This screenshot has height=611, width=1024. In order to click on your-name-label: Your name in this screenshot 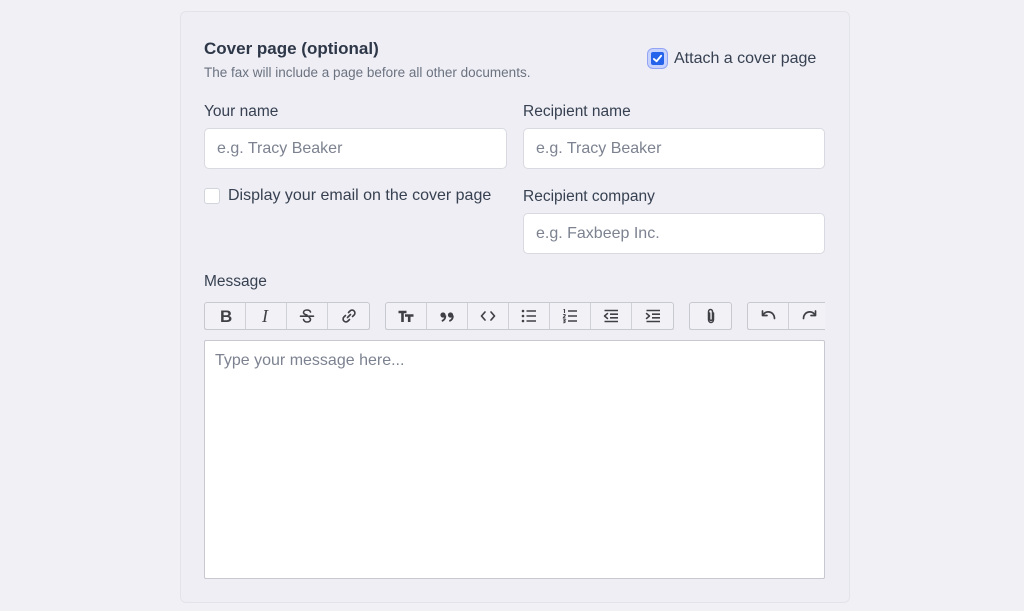, I will do `click(241, 111)`.